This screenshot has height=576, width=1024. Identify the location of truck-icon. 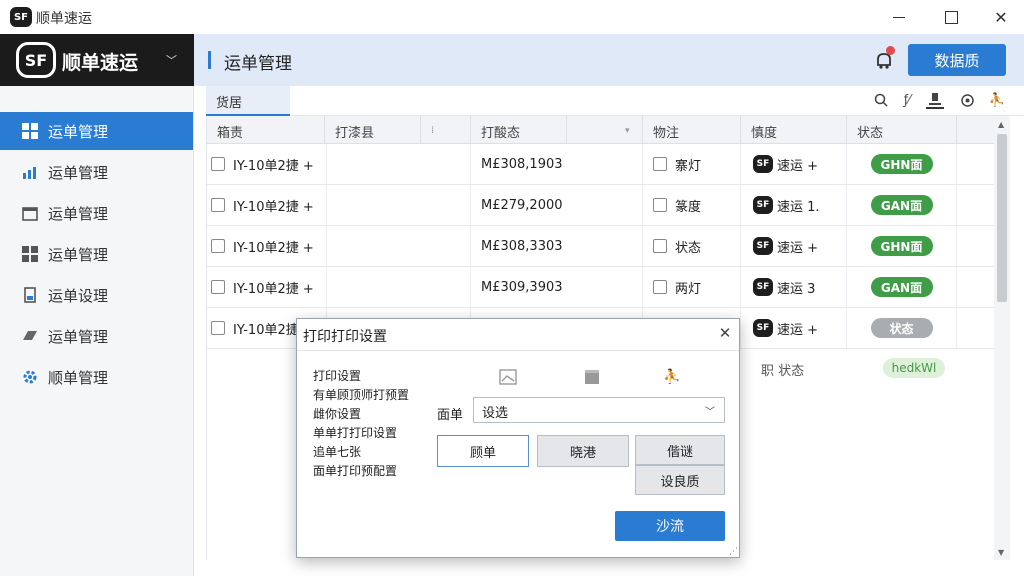
(30, 335).